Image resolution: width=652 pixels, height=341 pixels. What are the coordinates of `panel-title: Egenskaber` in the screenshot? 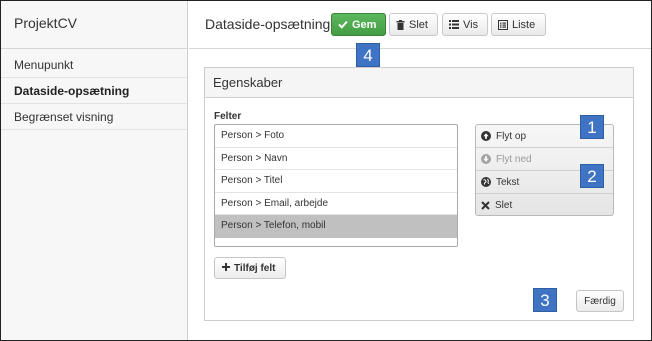 It's located at (419, 83).